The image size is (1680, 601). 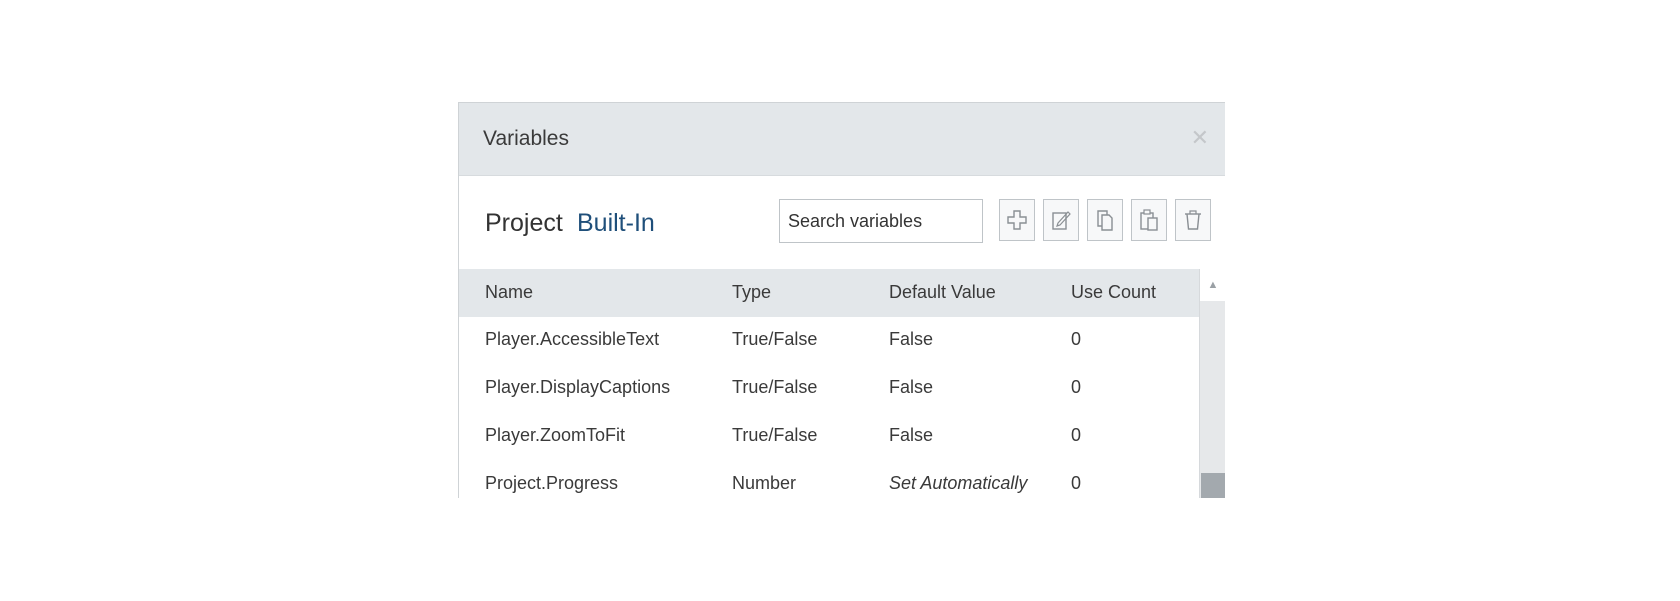 What do you see at coordinates (881, 221) in the screenshot?
I see `search-input` at bounding box center [881, 221].